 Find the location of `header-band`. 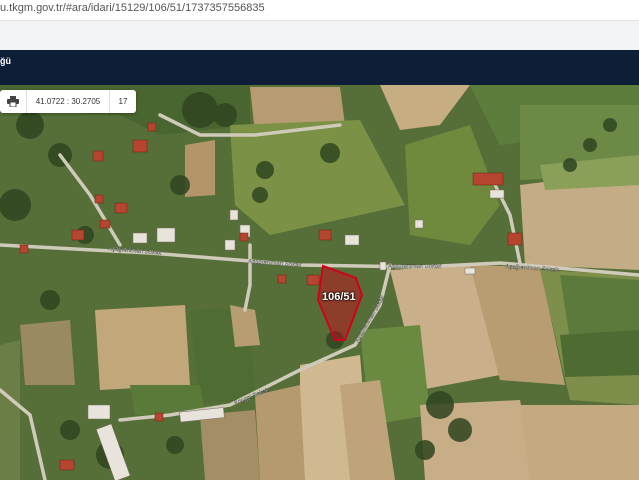

header-band is located at coordinates (319, 35).